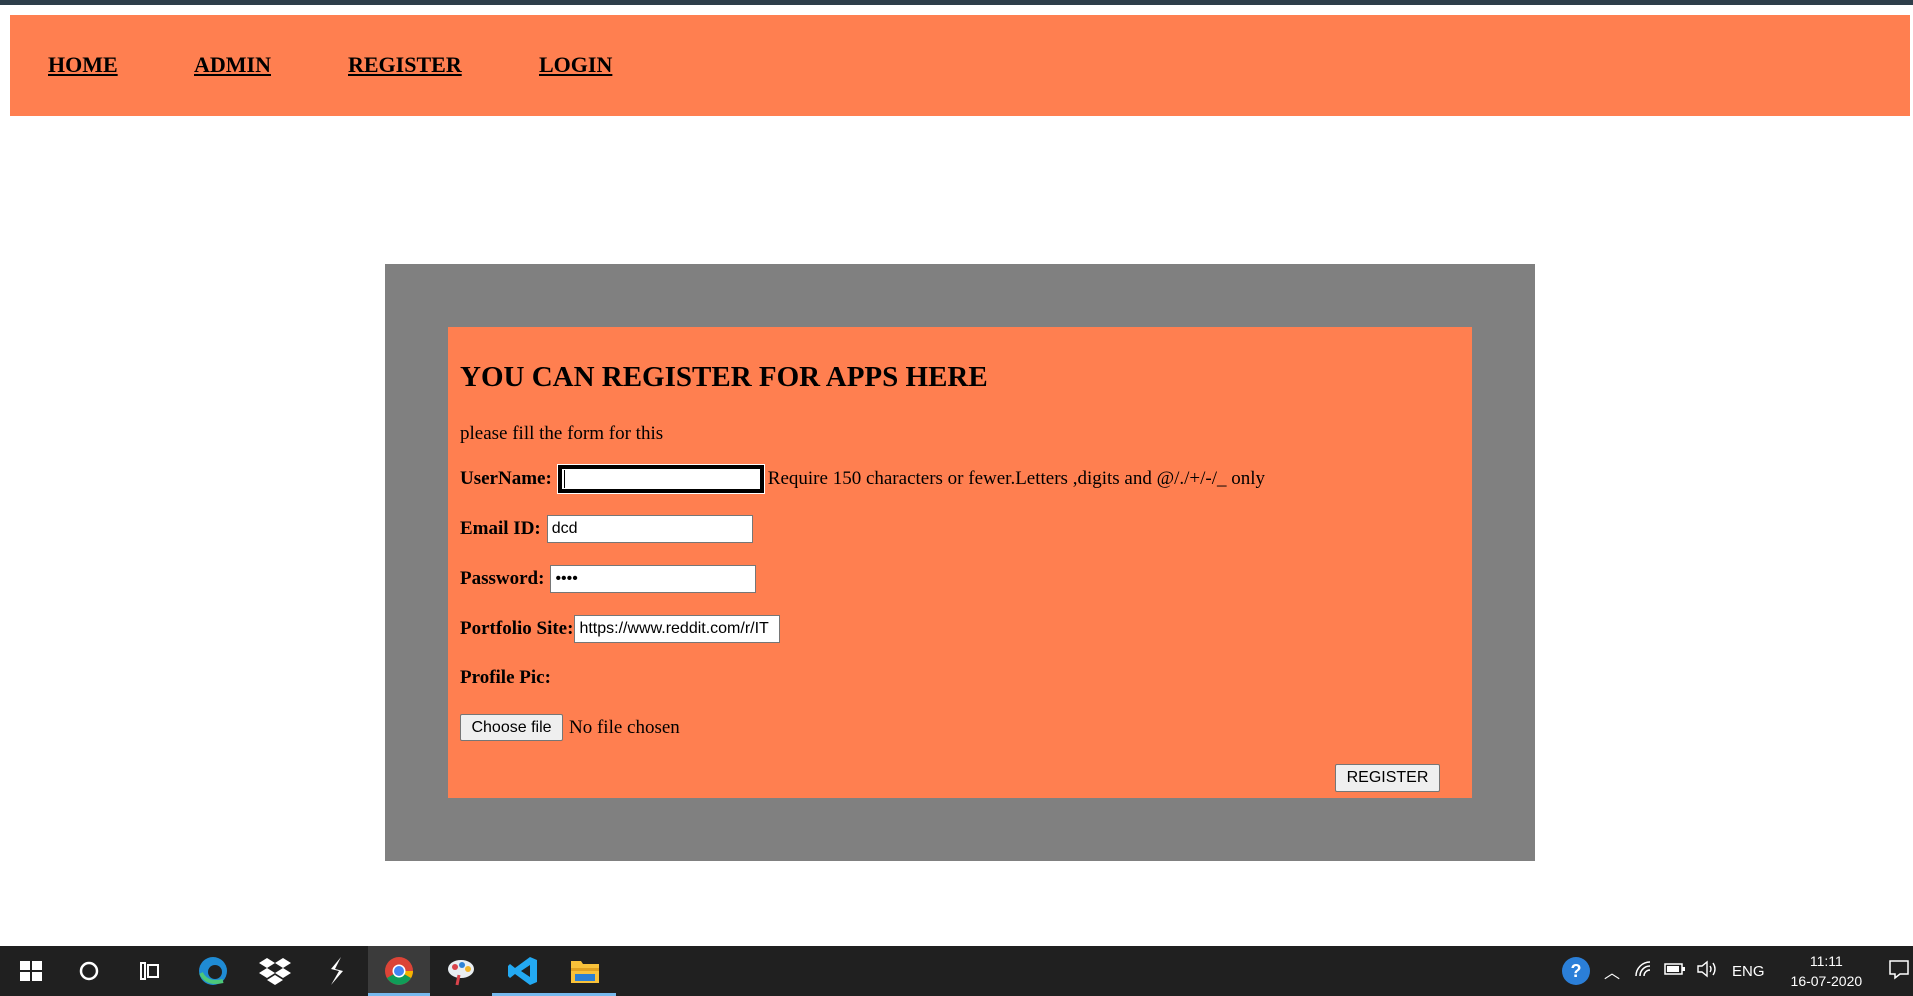 This screenshot has height=996, width=1913. What do you see at coordinates (31, 971) in the screenshot?
I see `windows-start-icon` at bounding box center [31, 971].